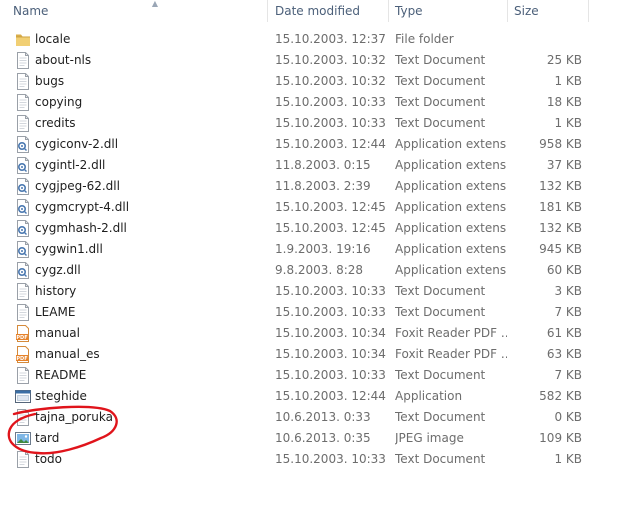 Image resolution: width=634 pixels, height=520 pixels. Describe the element at coordinates (323, 249) in the screenshot. I see `file-date-modified: 1.9.2003. 19:16` at that location.